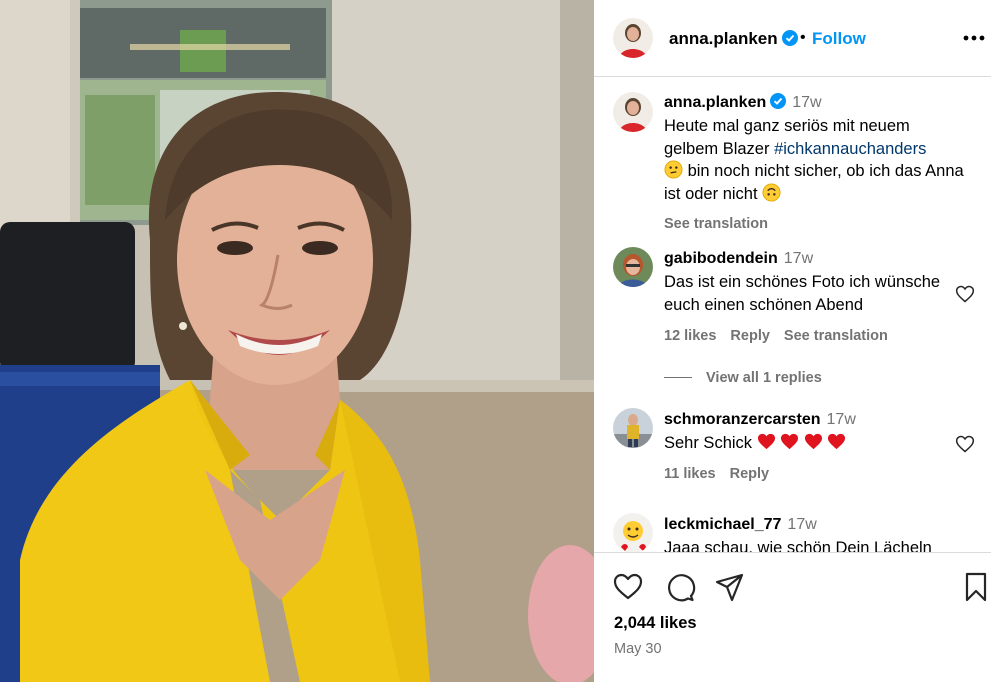  I want to click on upside-down-face-emoji-icon, so click(771, 192).